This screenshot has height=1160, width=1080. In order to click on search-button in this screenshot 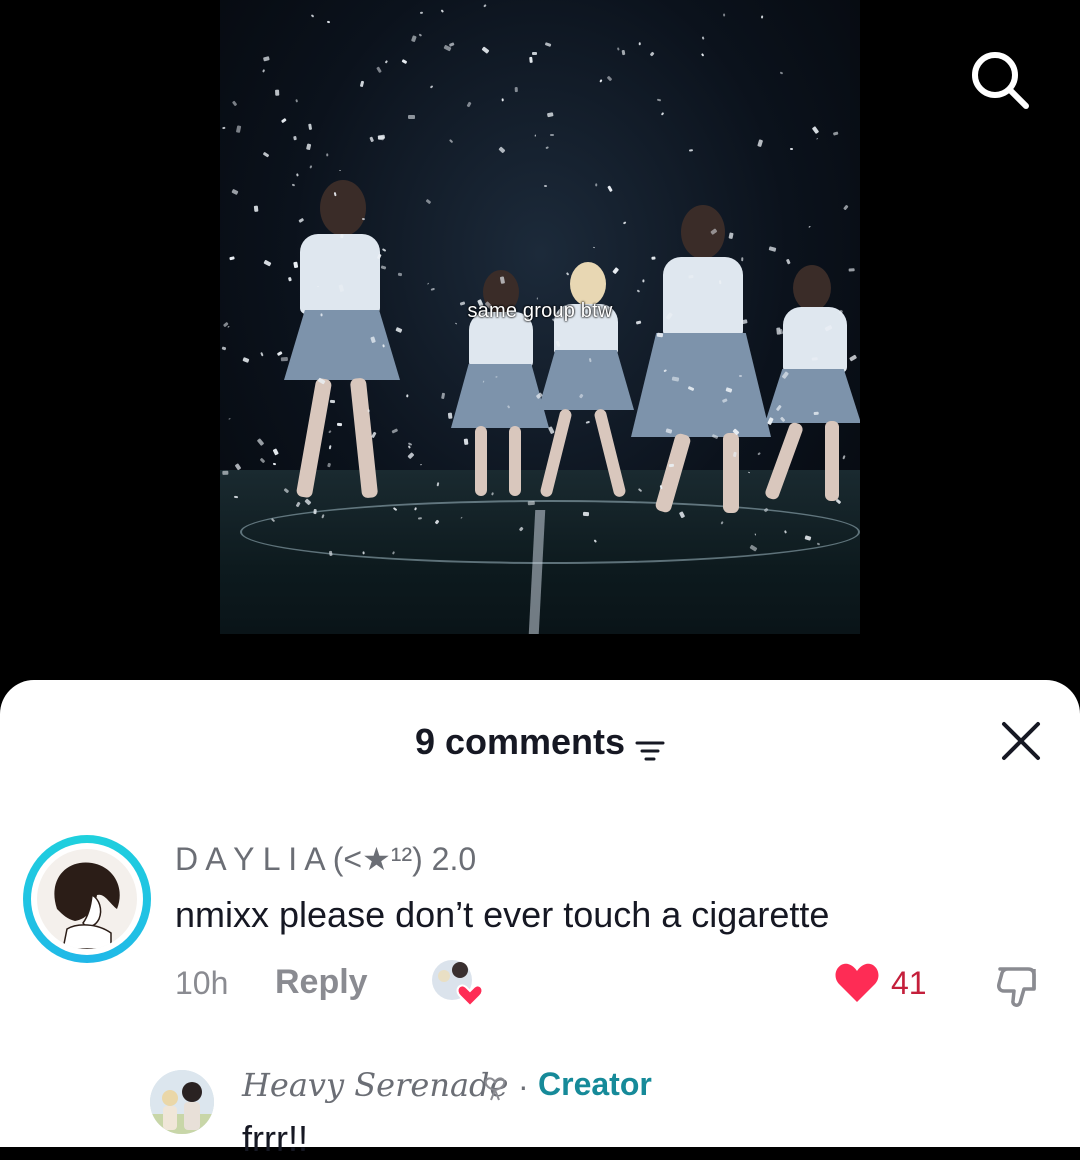, I will do `click(1000, 80)`.